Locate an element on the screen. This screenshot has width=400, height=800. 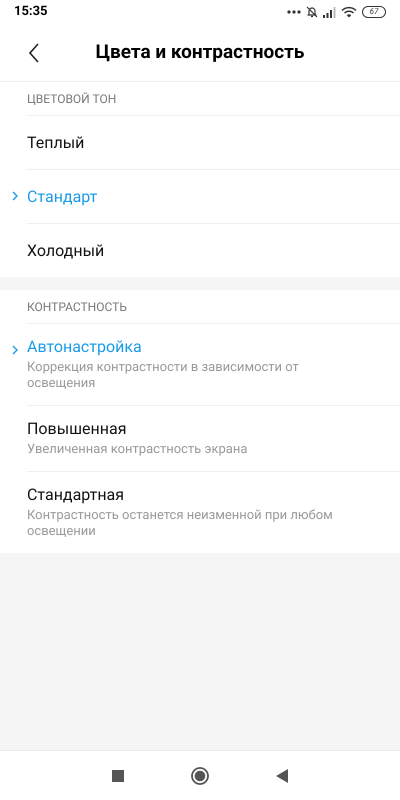
option-label: Стандартная is located at coordinates (76, 495).